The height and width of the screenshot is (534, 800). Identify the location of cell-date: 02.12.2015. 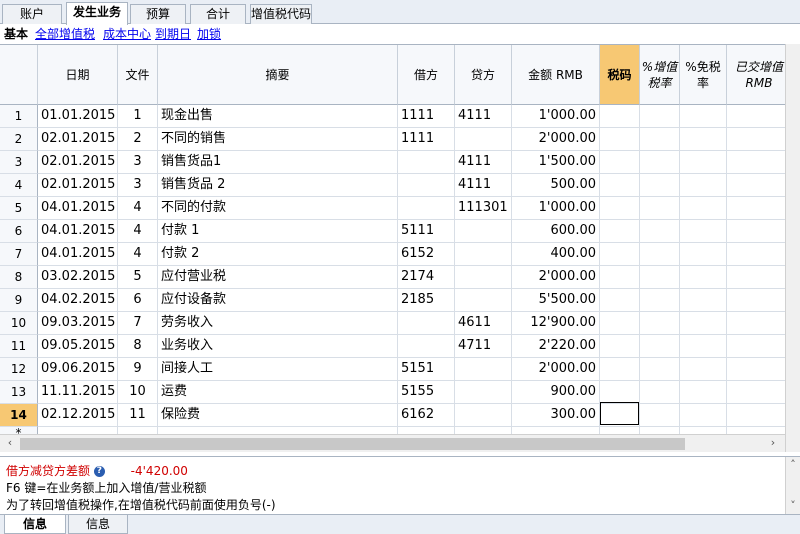
(78, 415).